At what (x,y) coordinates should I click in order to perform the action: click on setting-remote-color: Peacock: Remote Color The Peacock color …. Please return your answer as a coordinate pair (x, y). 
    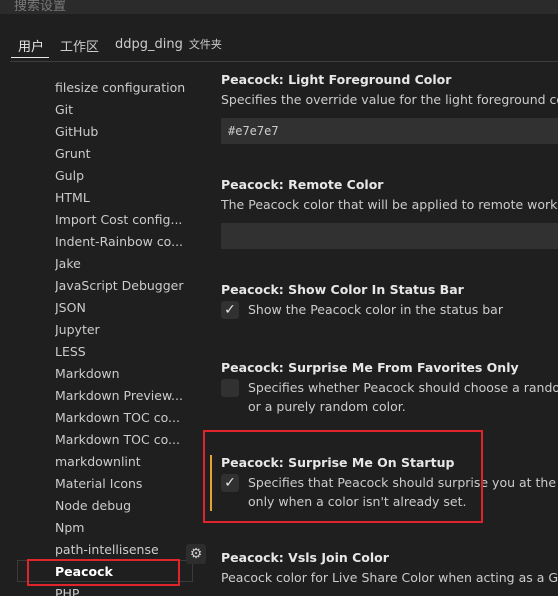
    Looking at the image, I should click on (389, 195).